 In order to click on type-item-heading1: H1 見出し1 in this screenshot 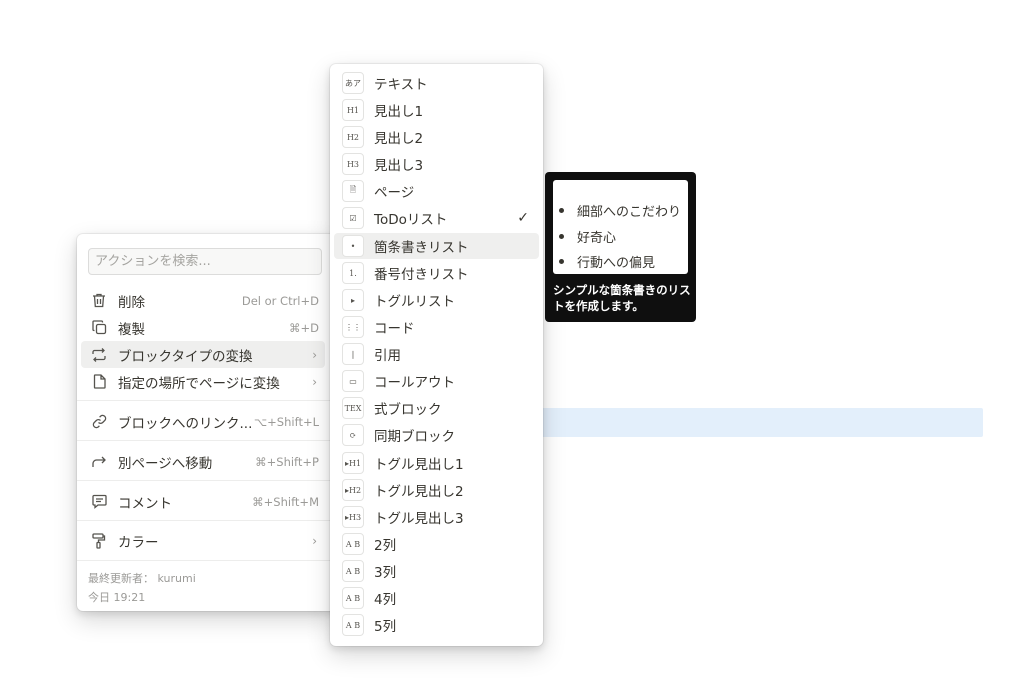, I will do `click(436, 110)`.